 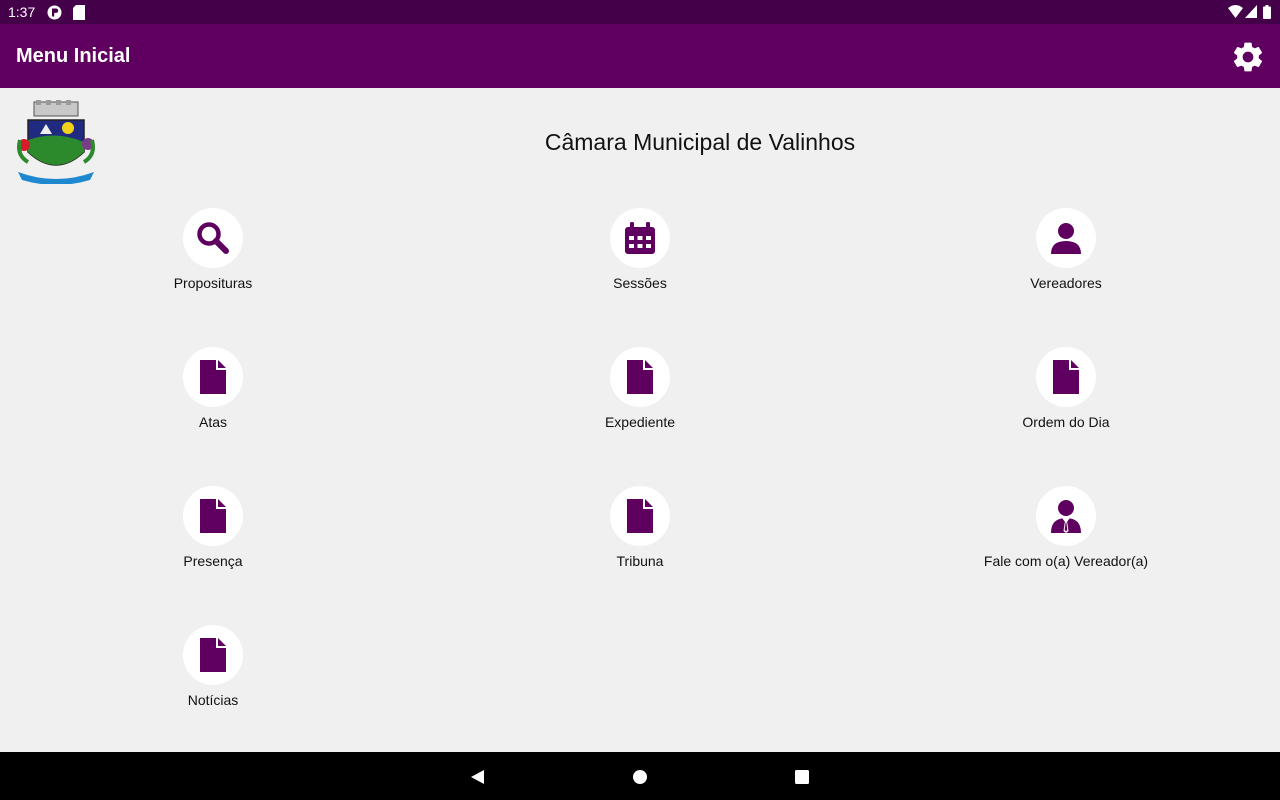 I want to click on app-bar-title: Menu Inicial, so click(x=73, y=56).